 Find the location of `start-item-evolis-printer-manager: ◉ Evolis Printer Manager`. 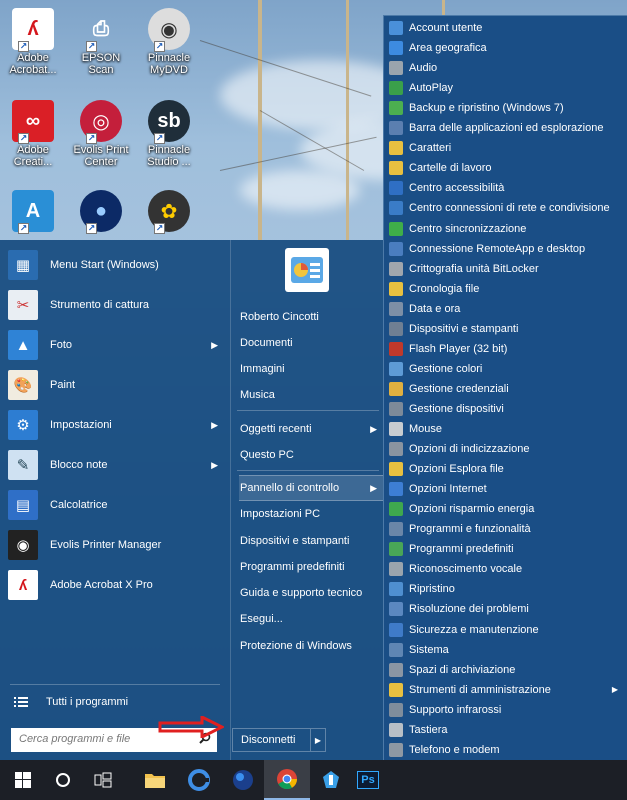

start-item-evolis-printer-manager: ◉ Evolis Printer Manager is located at coordinates (115, 545).